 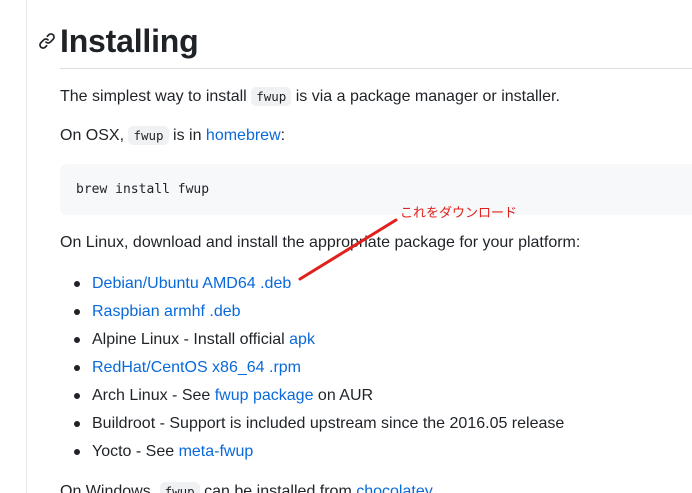 I want to click on osx-text-middle: is in, so click(x=187, y=135).